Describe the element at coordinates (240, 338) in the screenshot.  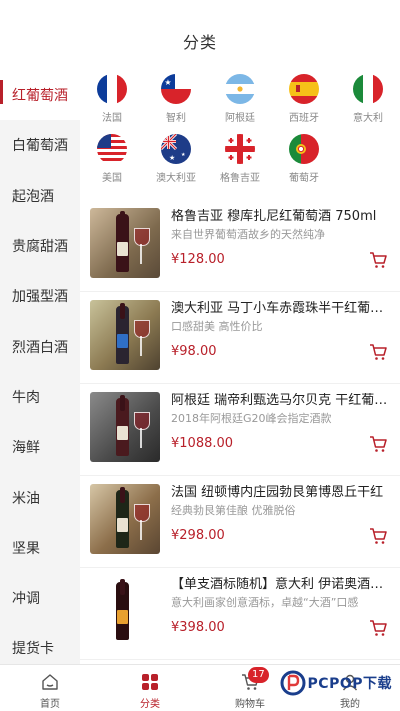
I see `product-card: 澳大利亚 马丁小车赤霞珠半干红葡萄酒 口感甜美 高性价比 ¥98.00` at that location.